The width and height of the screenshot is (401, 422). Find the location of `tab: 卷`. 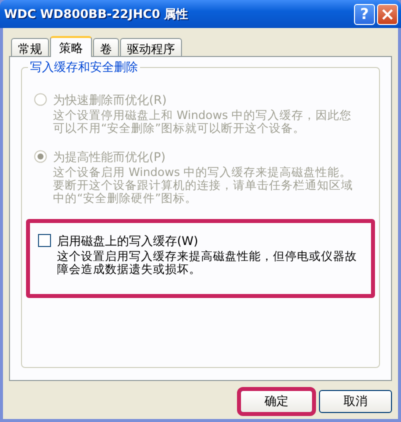

tab: 卷 is located at coordinates (106, 47).